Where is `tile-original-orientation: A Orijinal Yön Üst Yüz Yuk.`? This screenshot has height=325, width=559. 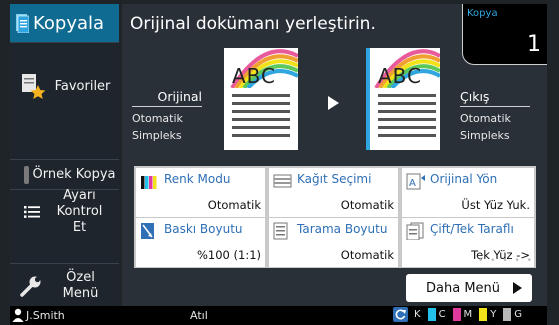
tile-original-orientation: A Orijinal Yön Üst Yüz Yuk. is located at coordinates (468, 192).